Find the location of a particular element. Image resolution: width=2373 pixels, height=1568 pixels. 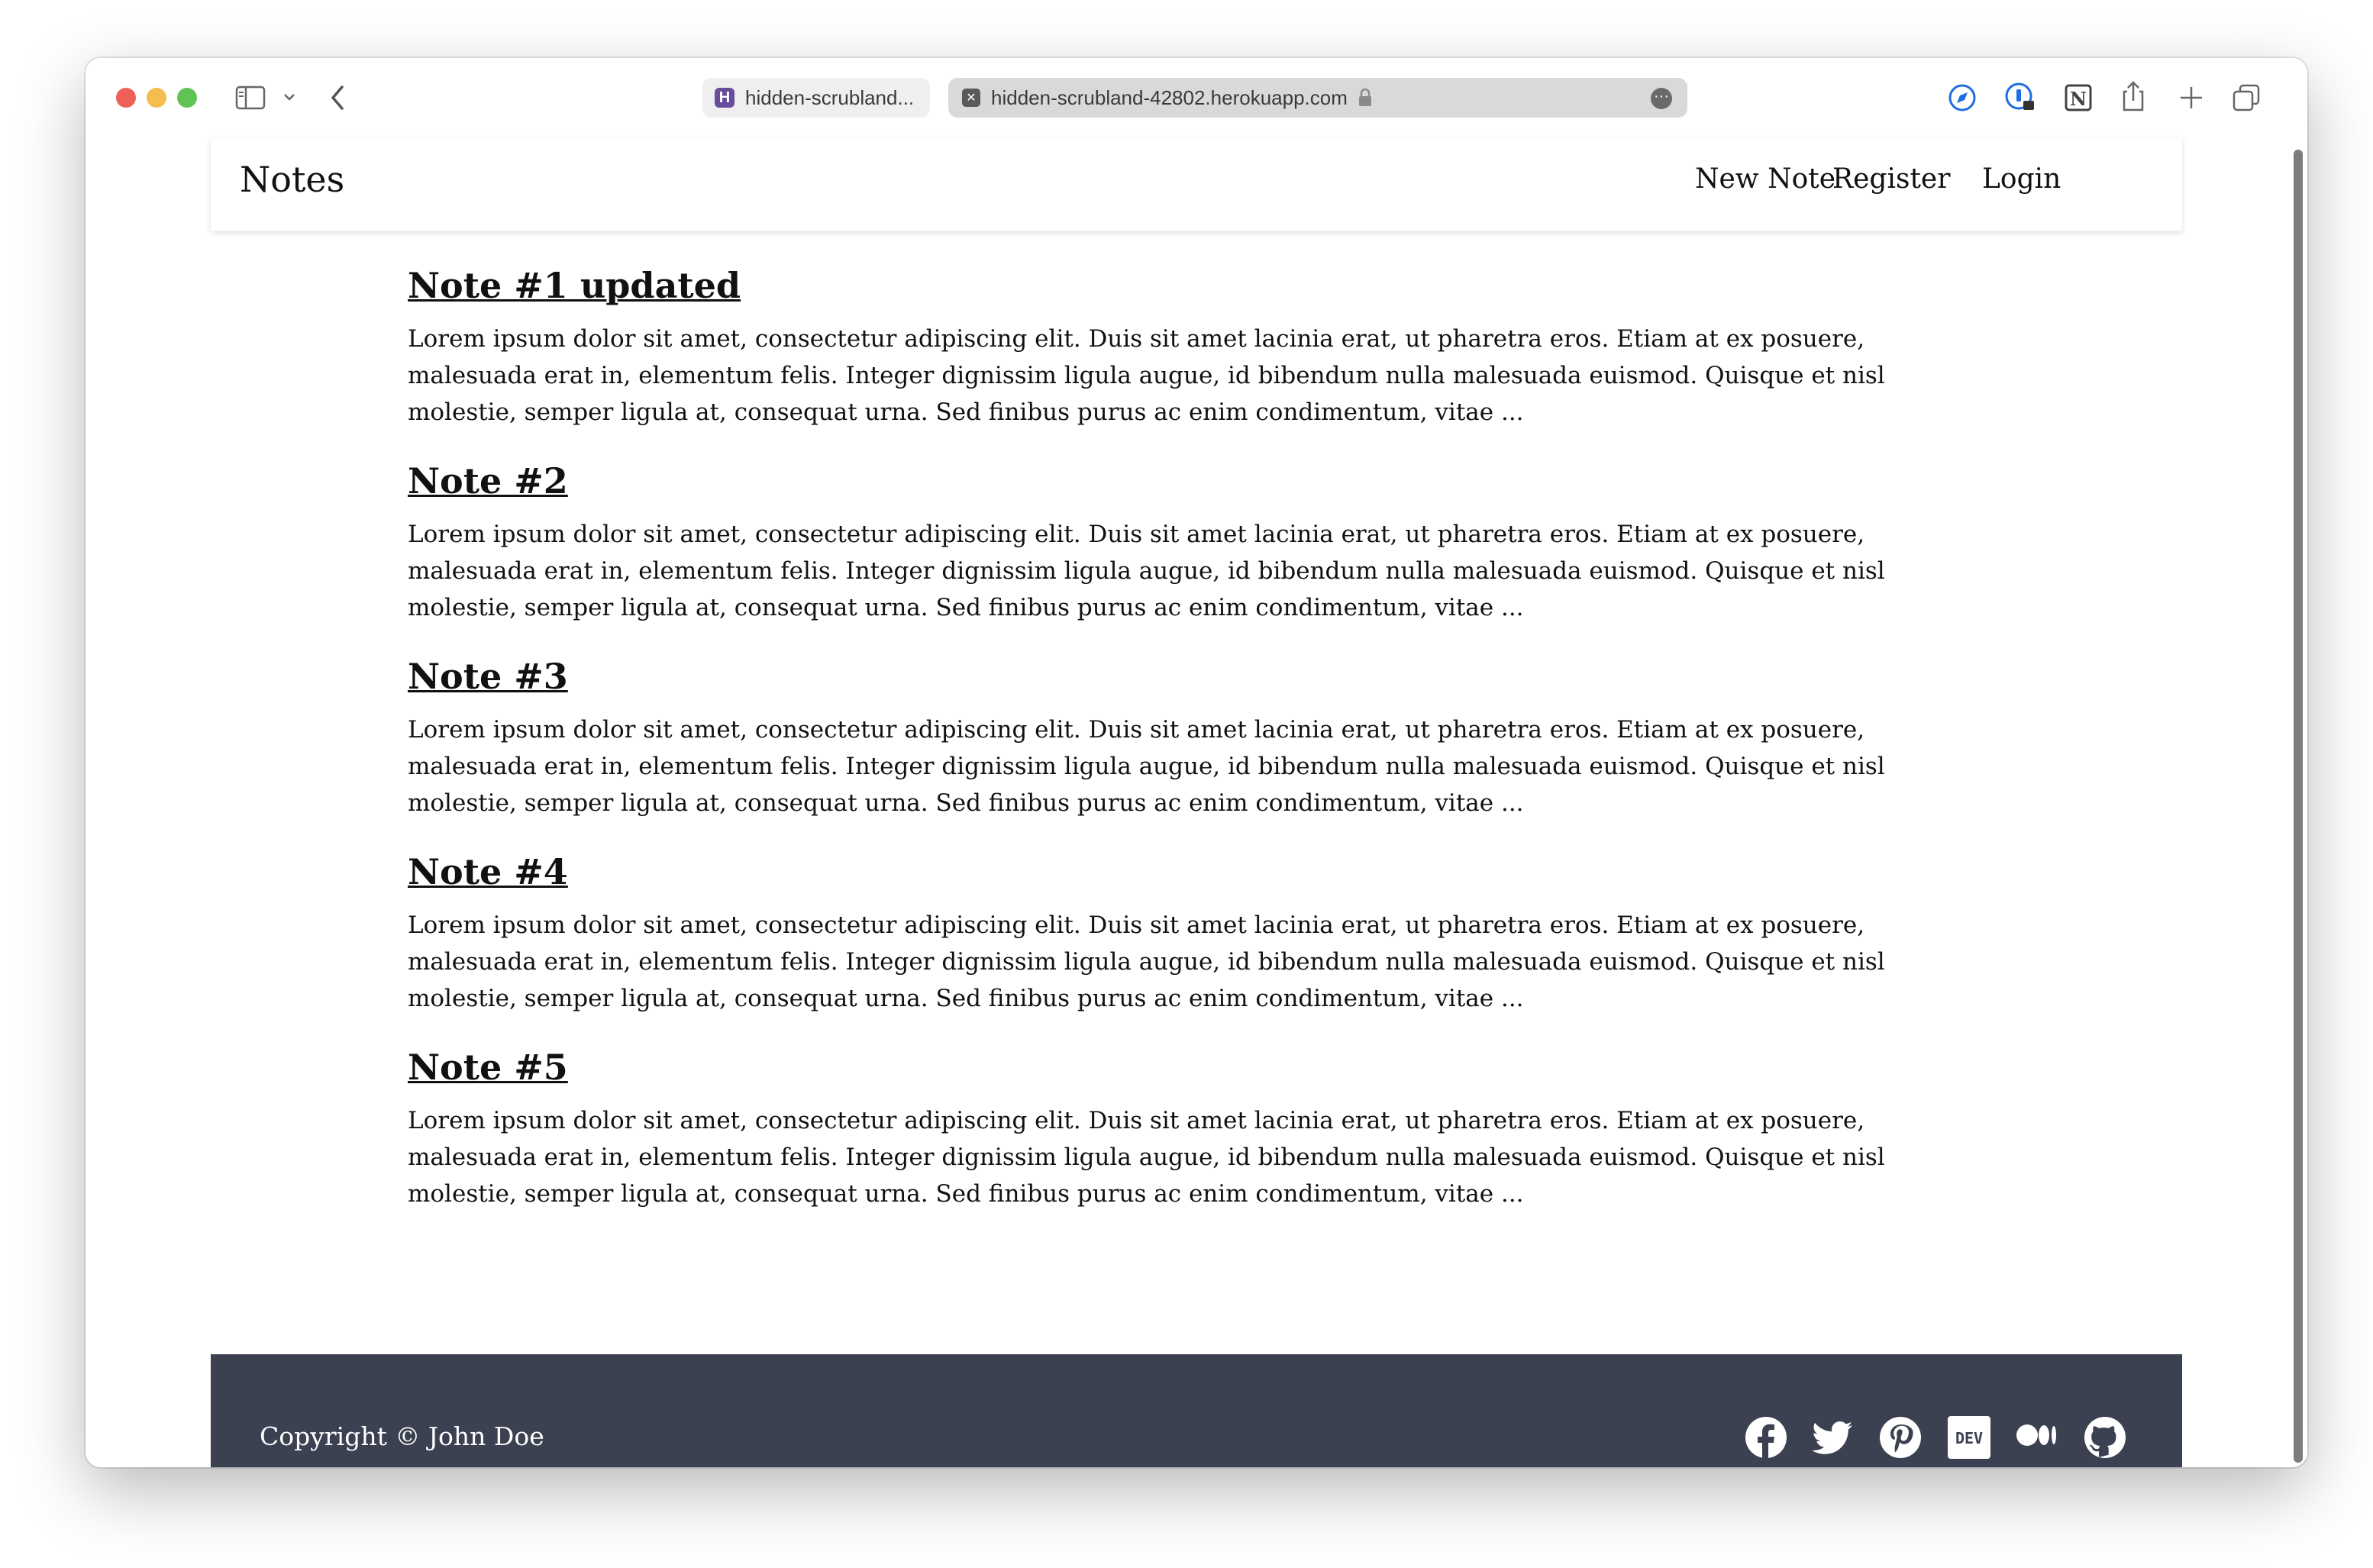

heroku-favicon-icon: H is located at coordinates (724, 98).